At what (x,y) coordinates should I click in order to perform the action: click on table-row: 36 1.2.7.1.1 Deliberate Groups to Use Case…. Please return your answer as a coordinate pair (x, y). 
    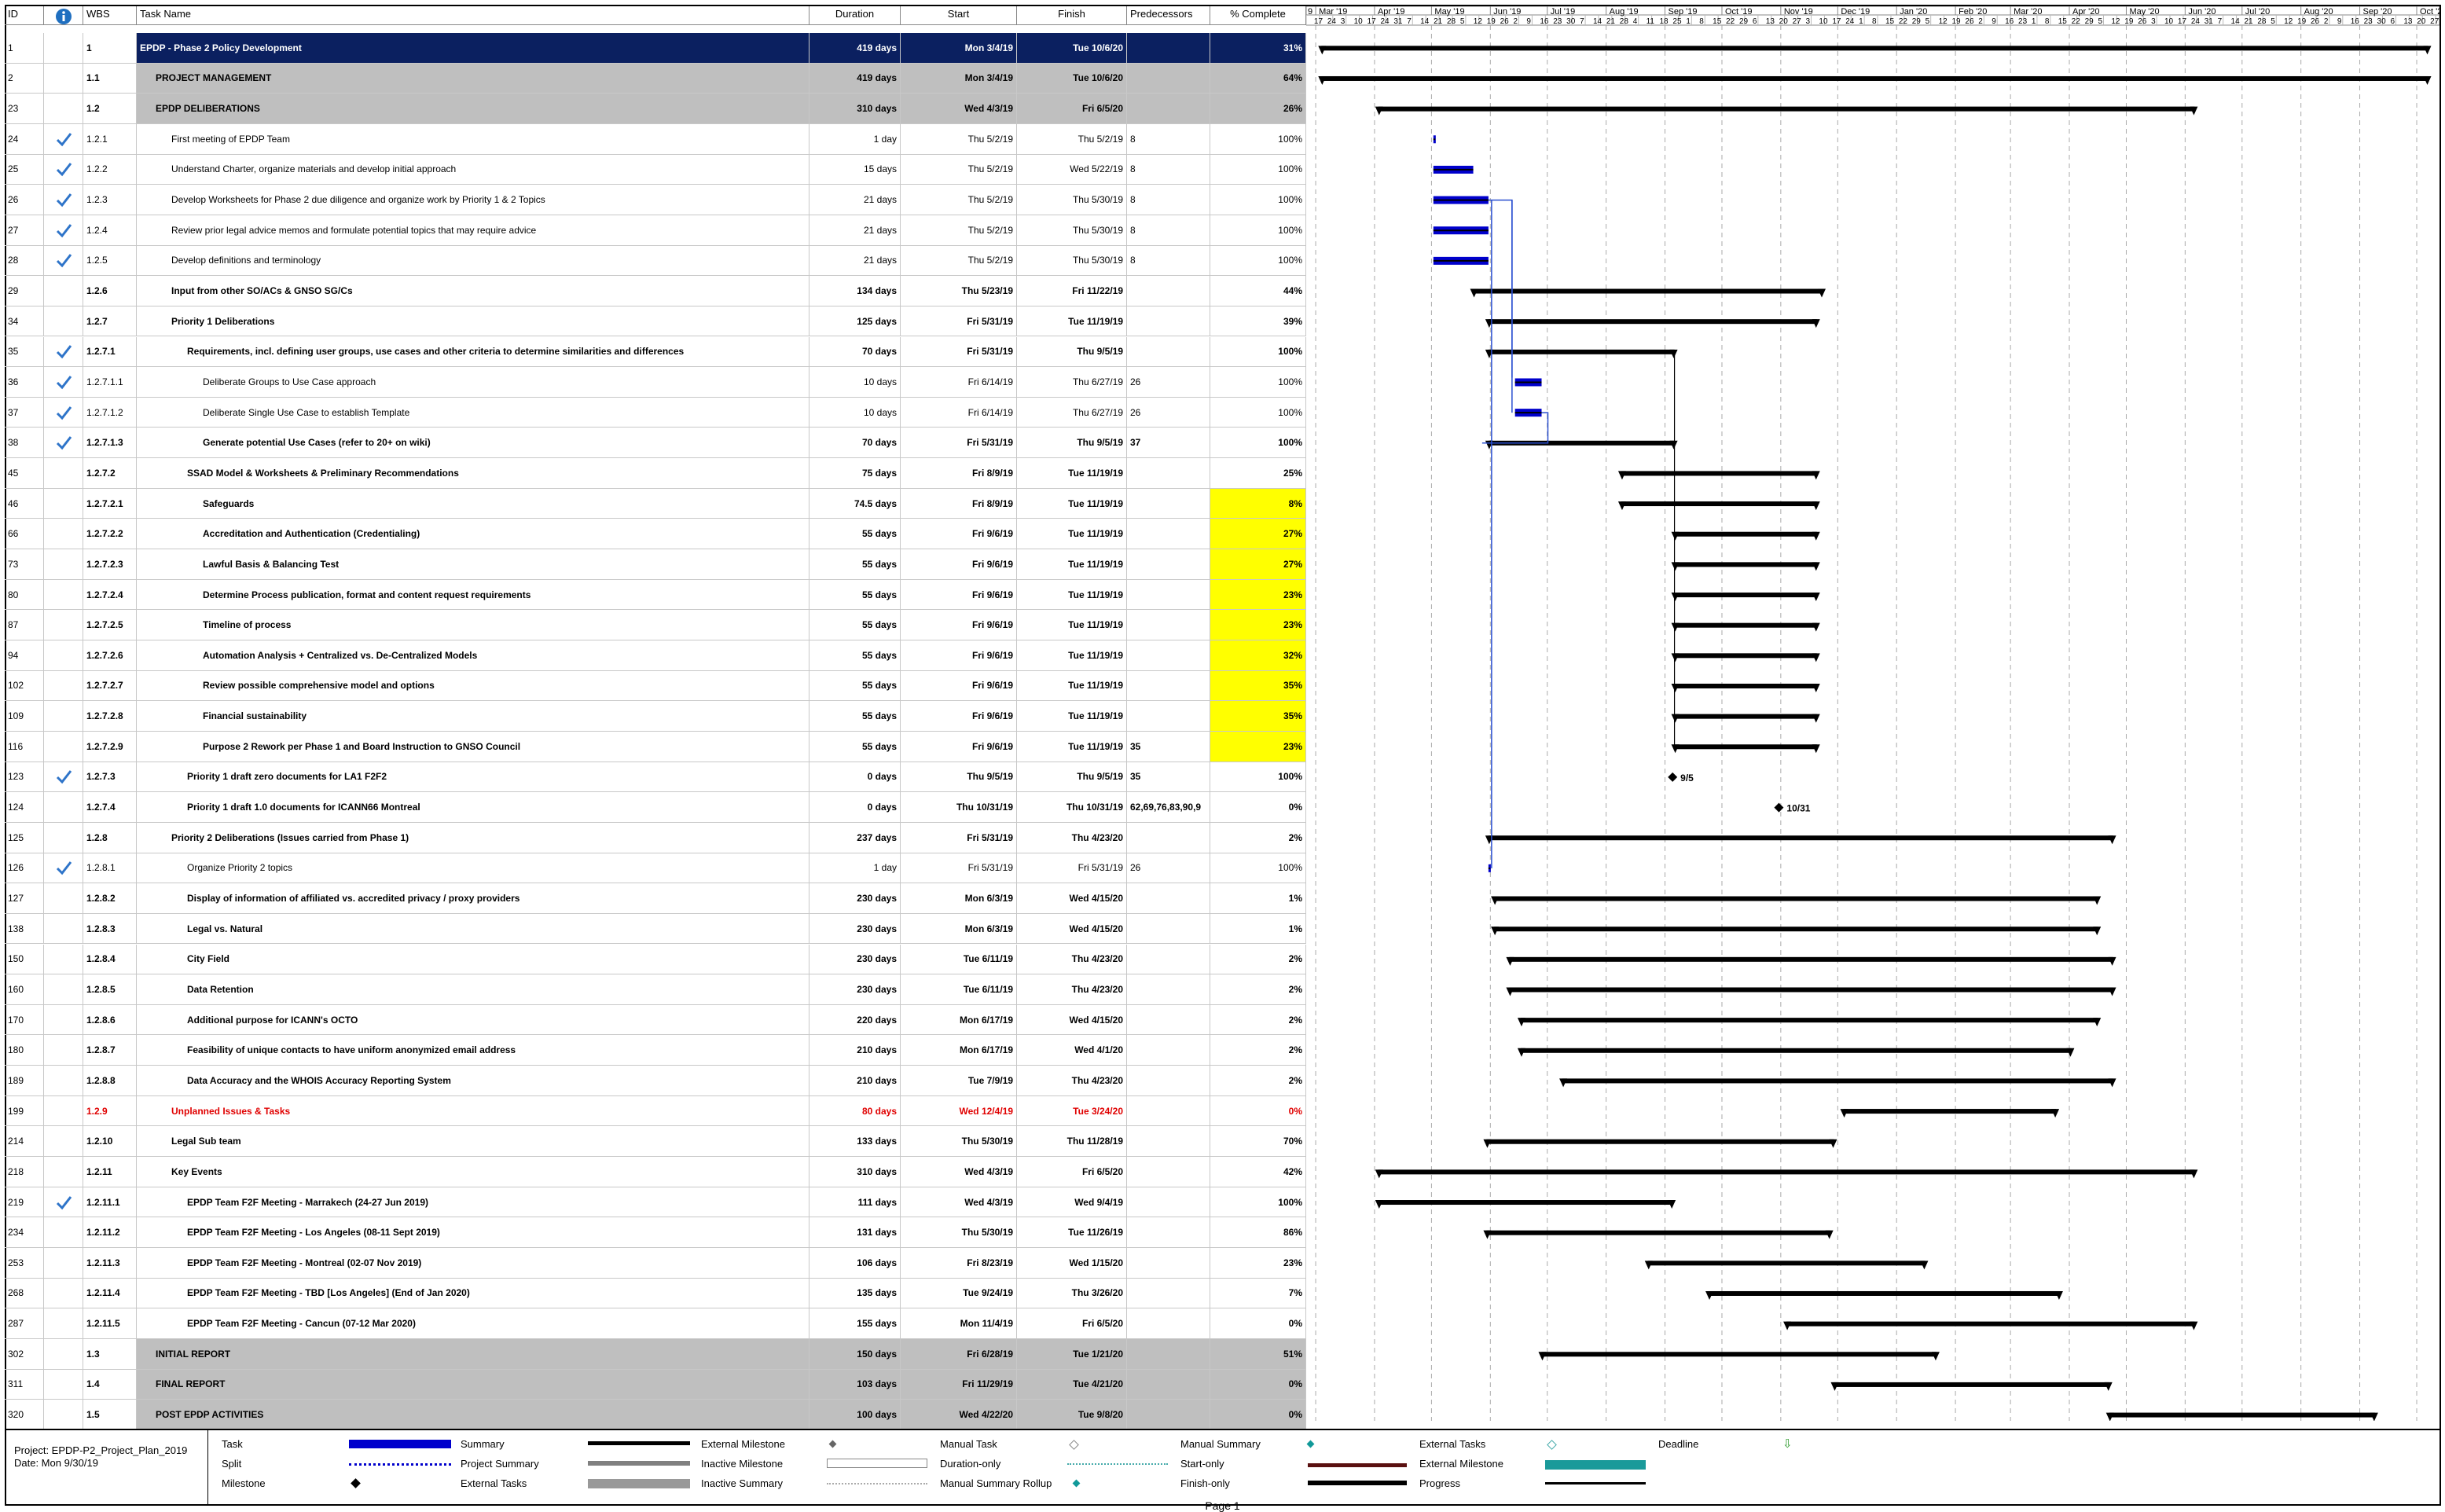
    Looking at the image, I should click on (655, 382).